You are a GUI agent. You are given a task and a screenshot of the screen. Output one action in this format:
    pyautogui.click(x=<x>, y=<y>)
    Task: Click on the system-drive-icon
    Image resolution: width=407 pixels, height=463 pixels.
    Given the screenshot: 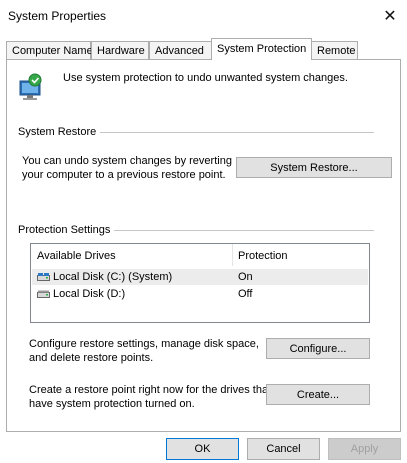 What is the action you would take?
    pyautogui.click(x=43, y=277)
    